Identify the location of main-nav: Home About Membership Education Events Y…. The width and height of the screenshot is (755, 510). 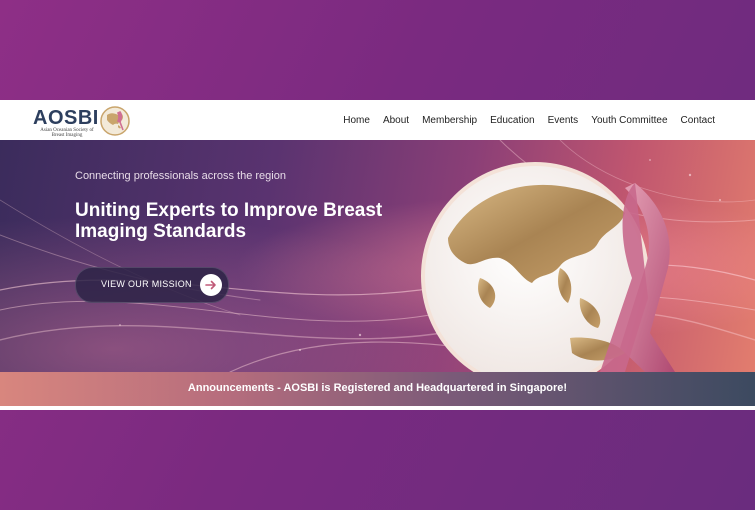
(522, 120).